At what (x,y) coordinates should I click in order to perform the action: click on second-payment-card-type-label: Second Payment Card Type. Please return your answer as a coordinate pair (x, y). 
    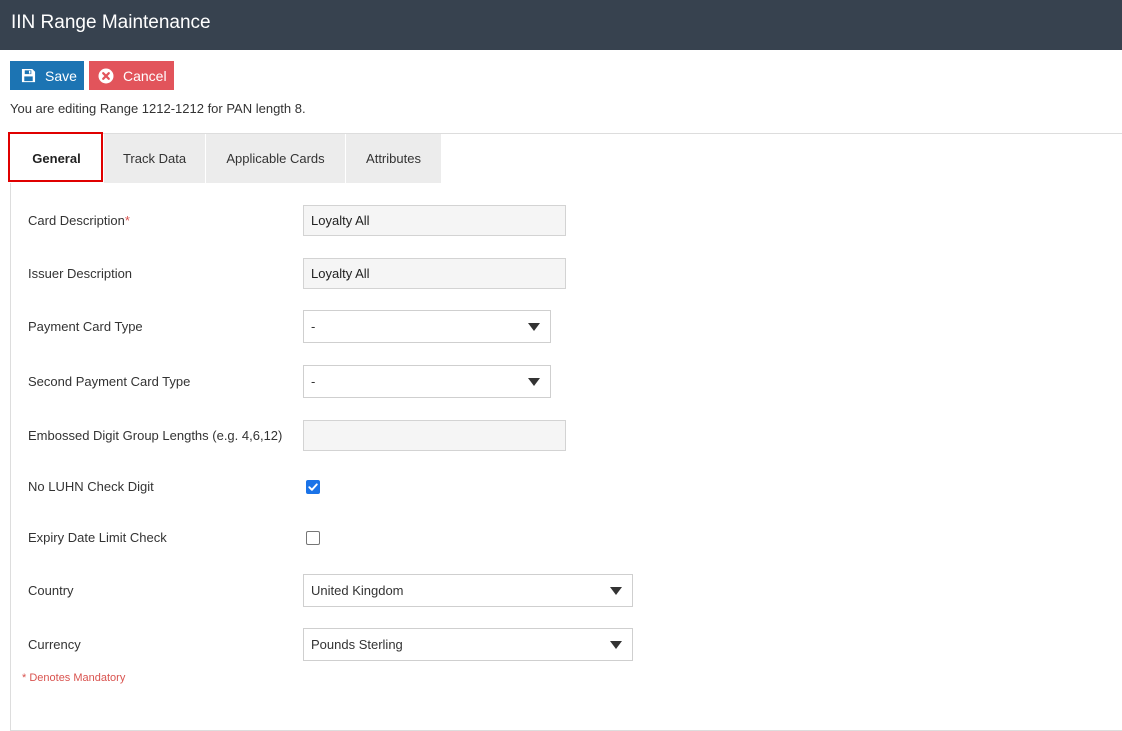
    Looking at the image, I should click on (109, 381).